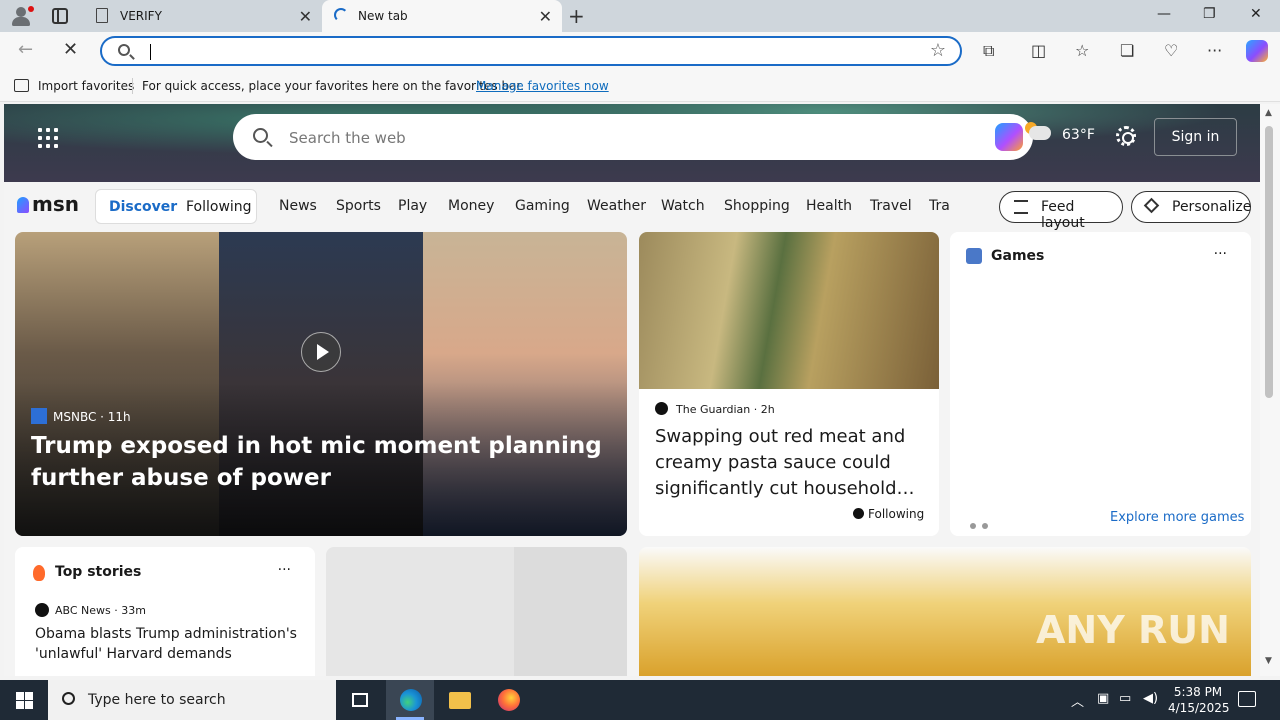  Describe the element at coordinates (321, 352) in the screenshot. I see `play-video-icon` at that location.